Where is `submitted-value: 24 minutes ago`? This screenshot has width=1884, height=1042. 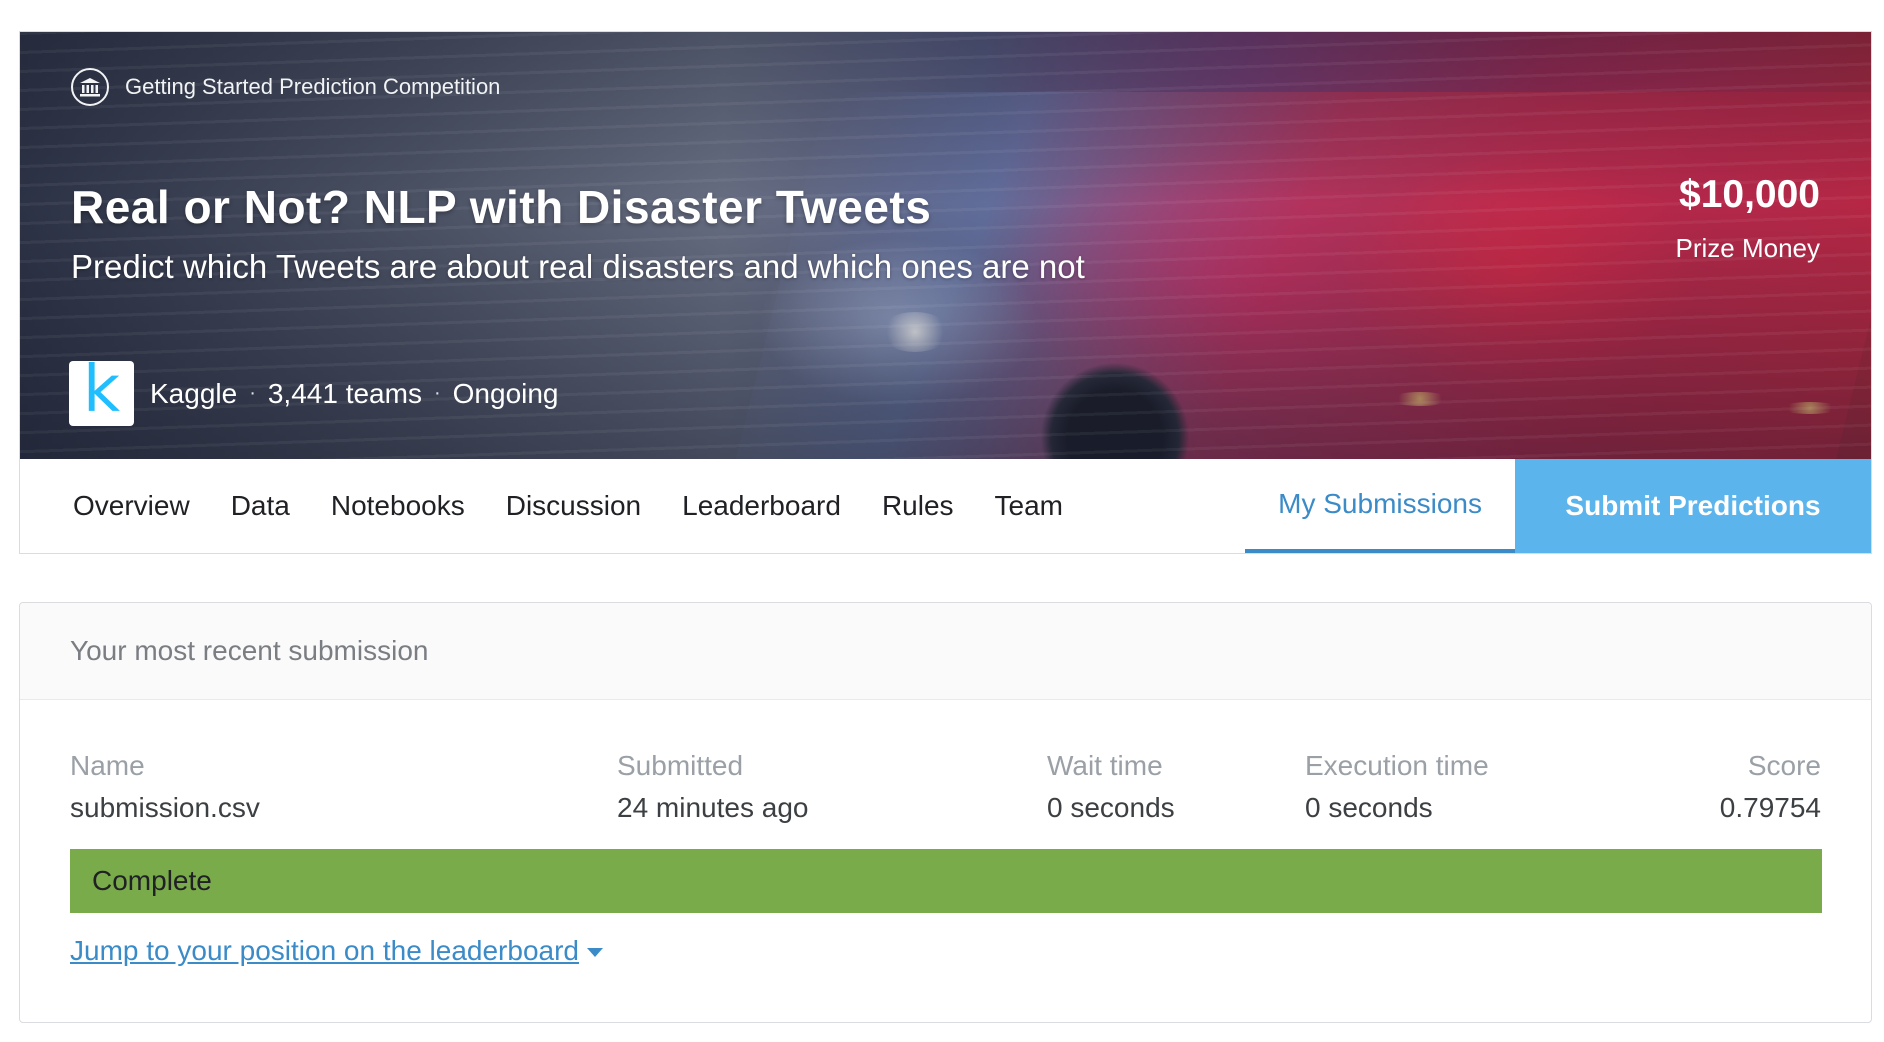 submitted-value: 24 minutes ago is located at coordinates (713, 807).